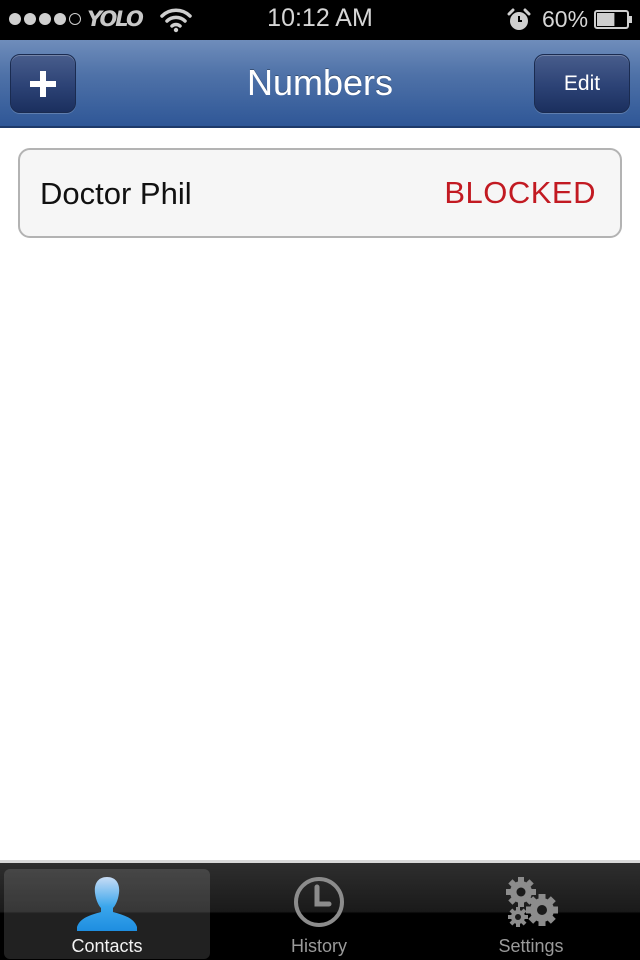 The height and width of the screenshot is (960, 640). Describe the element at coordinates (116, 193) in the screenshot. I see `contact-name: Doctor Phil` at that location.